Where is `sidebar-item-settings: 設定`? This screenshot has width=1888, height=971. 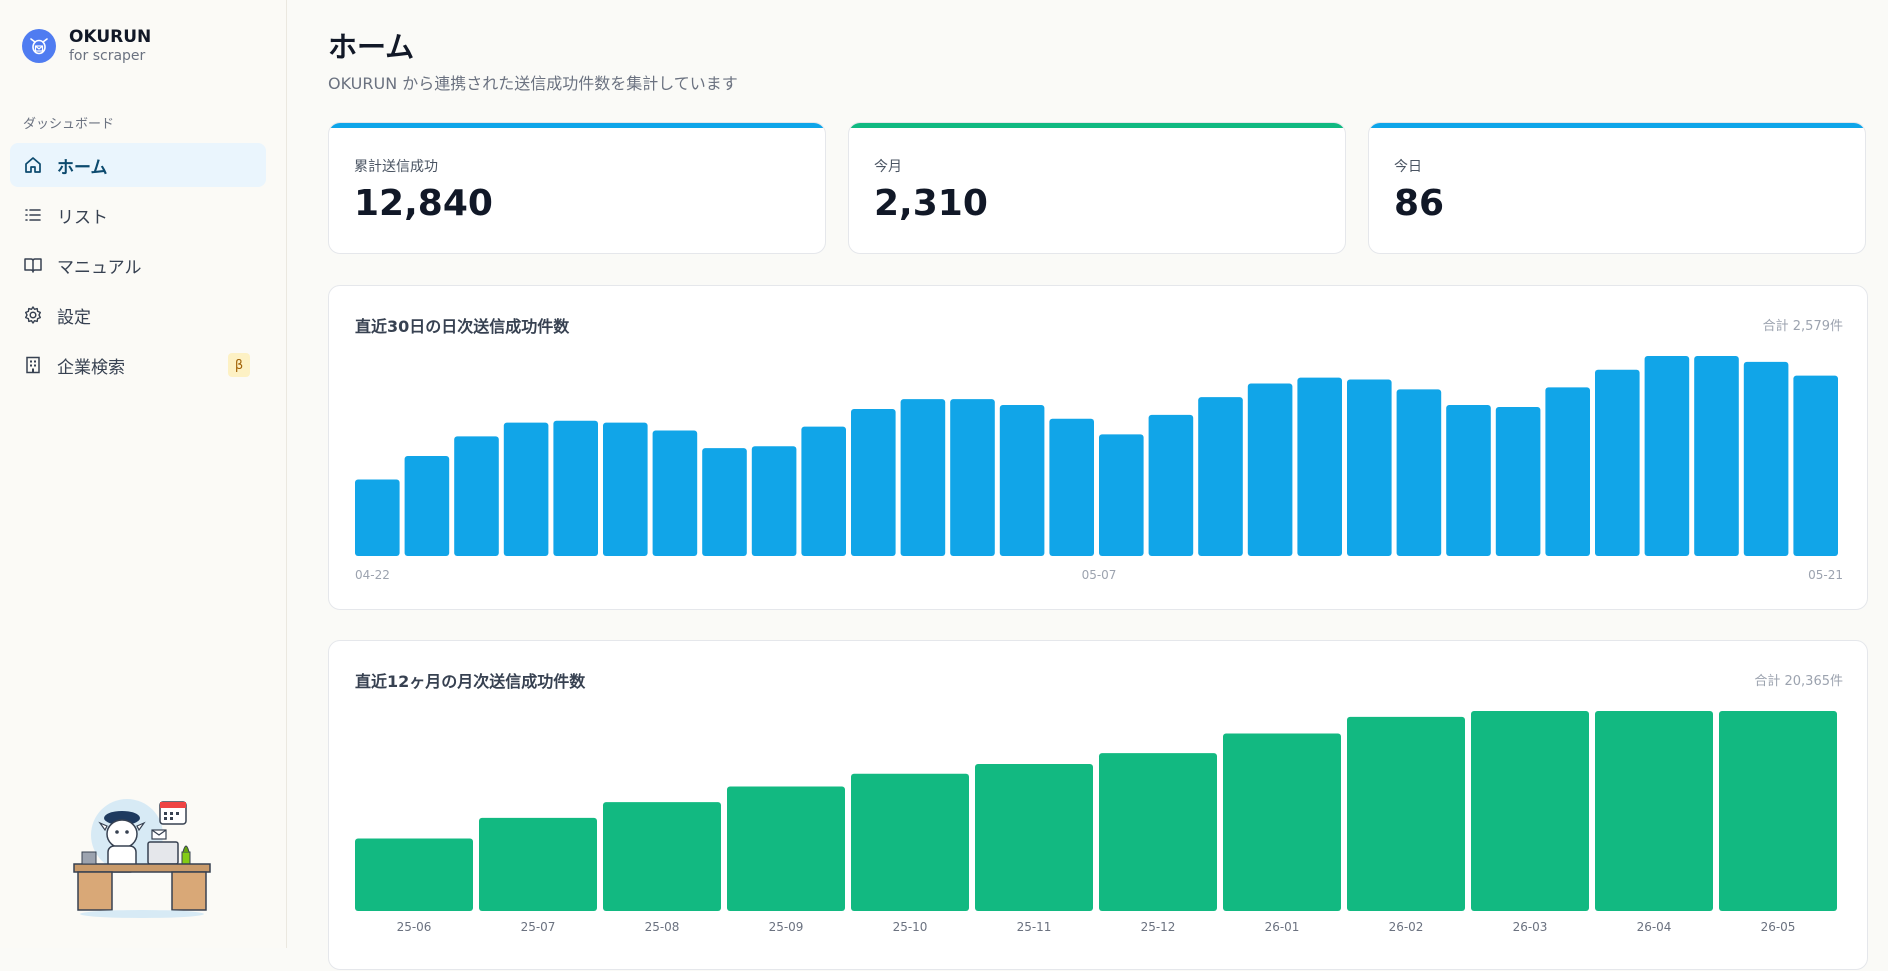
sidebar-item-settings: 設定 is located at coordinates (138, 315).